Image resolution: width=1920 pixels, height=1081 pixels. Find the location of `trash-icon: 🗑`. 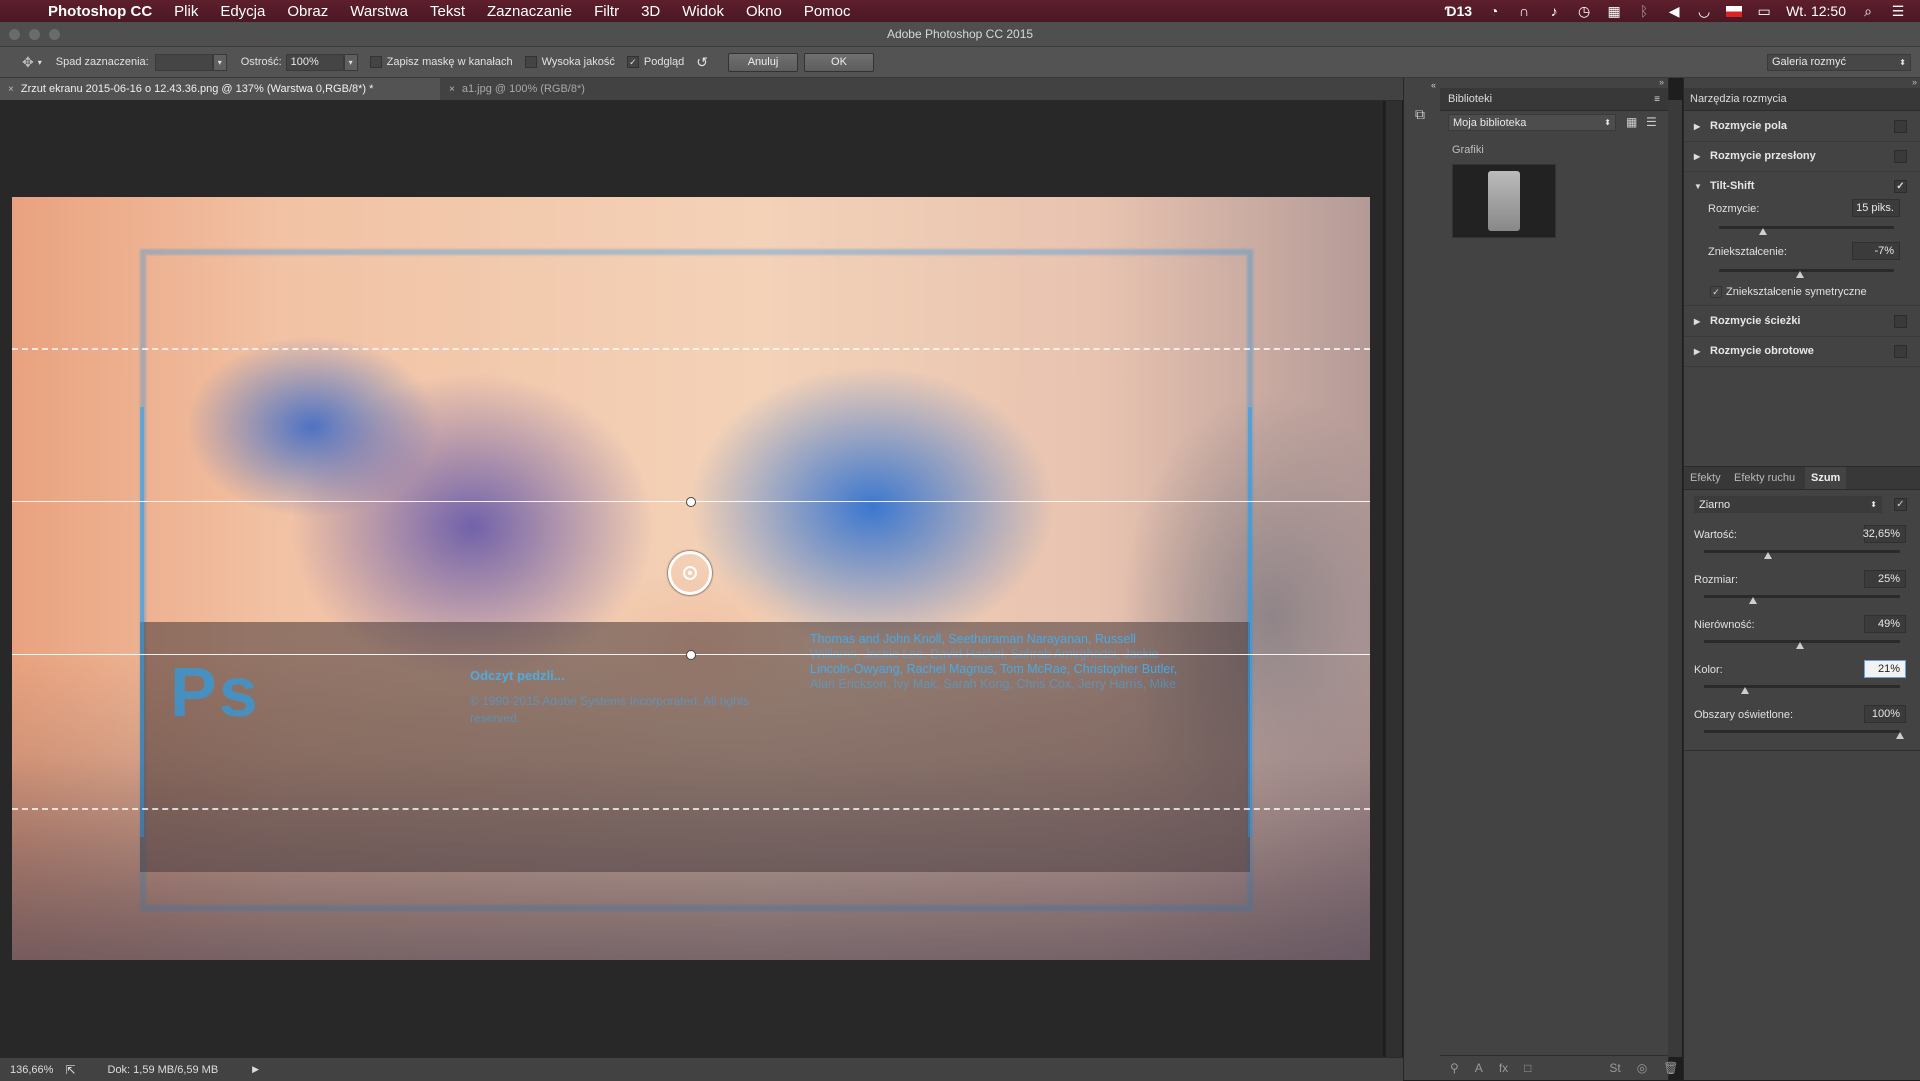

trash-icon: 🗑 is located at coordinates (1670, 1068).